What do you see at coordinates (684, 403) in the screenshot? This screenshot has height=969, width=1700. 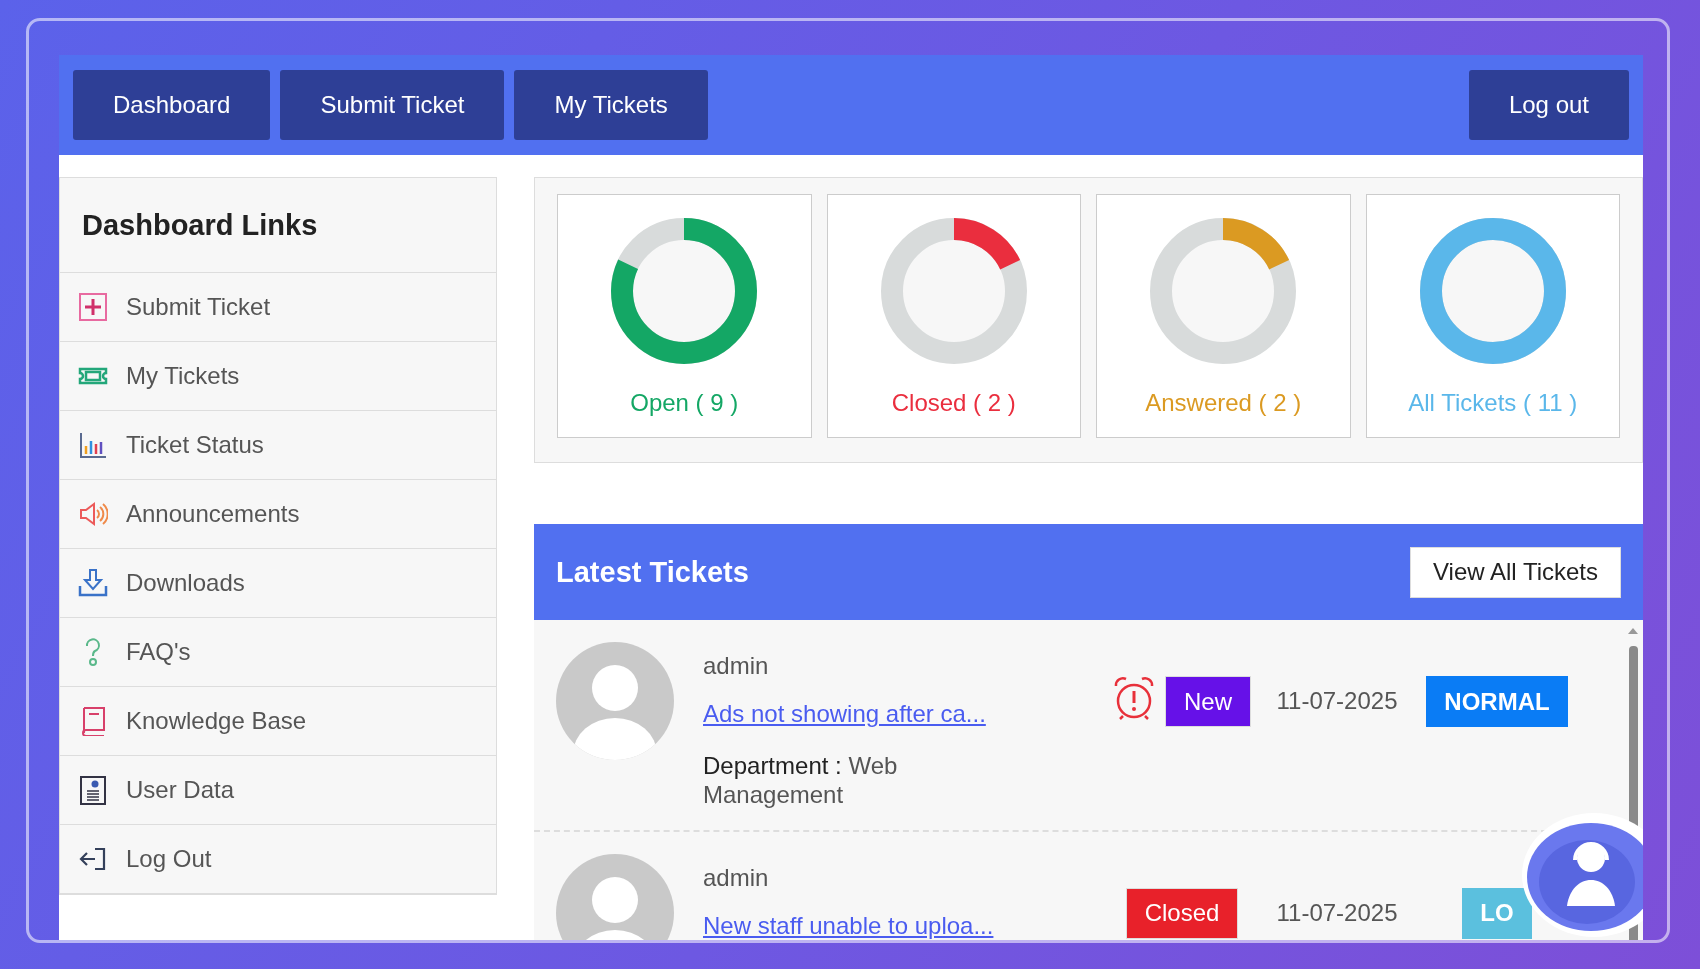 I see `stat-label: Open ( 9 )` at bounding box center [684, 403].